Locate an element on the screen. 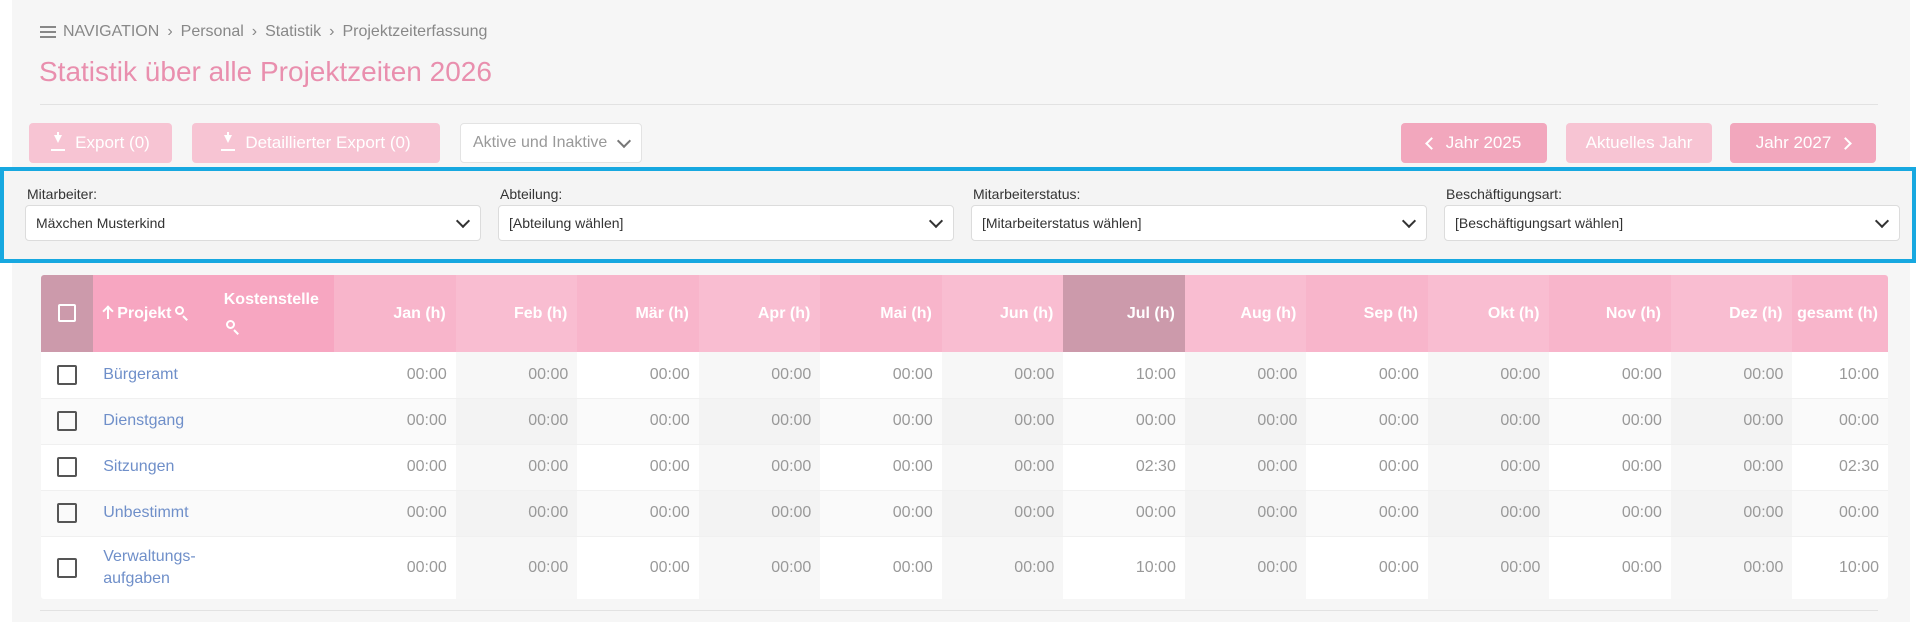 This screenshot has height=622, width=1920. column-header-cost-center: Kostenstelle is located at coordinates (274, 313).